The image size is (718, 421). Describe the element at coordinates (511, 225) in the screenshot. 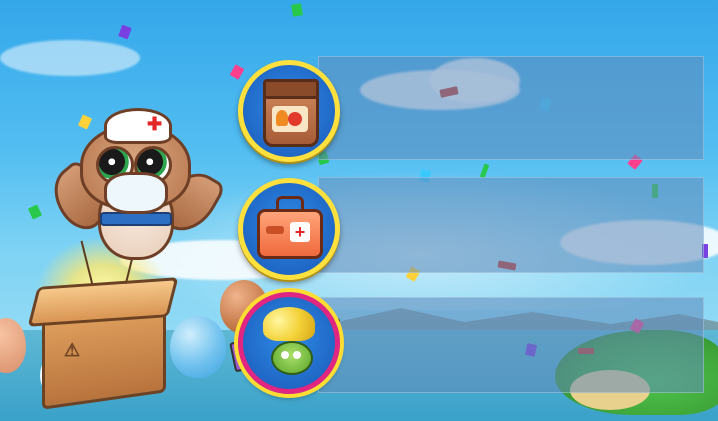

I see `reward-row-medkit` at that location.